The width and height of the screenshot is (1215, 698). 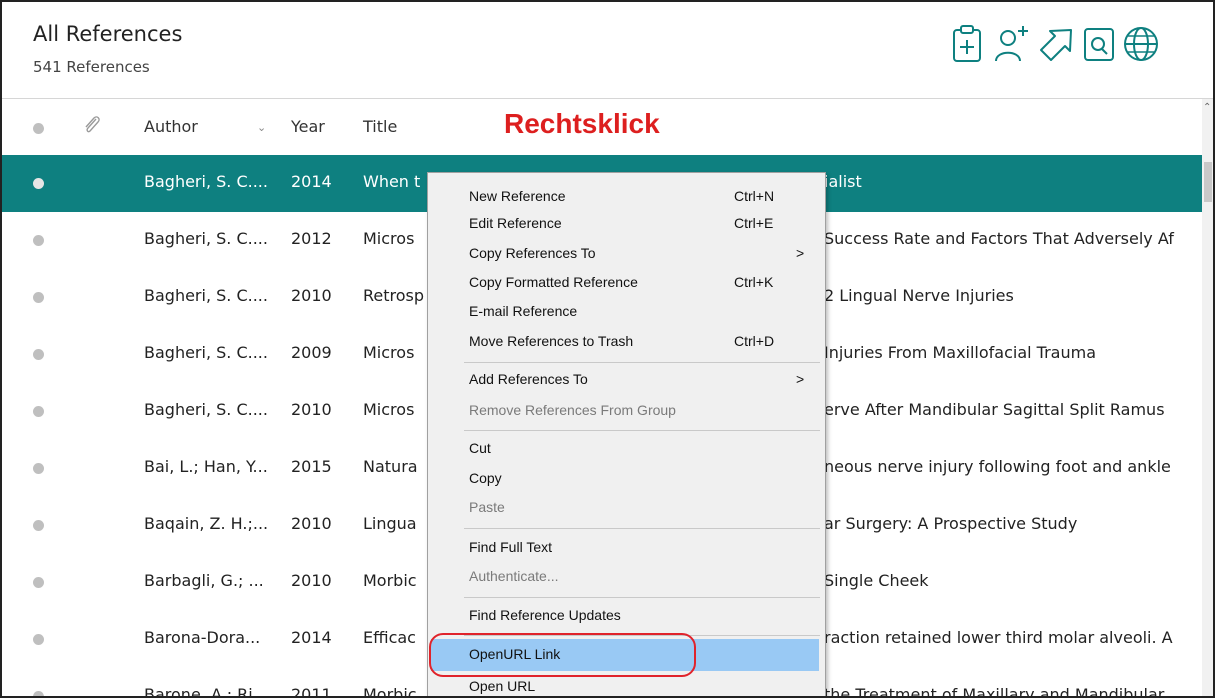 What do you see at coordinates (92, 125) in the screenshot?
I see `attachment-paperclip-icon` at bounding box center [92, 125].